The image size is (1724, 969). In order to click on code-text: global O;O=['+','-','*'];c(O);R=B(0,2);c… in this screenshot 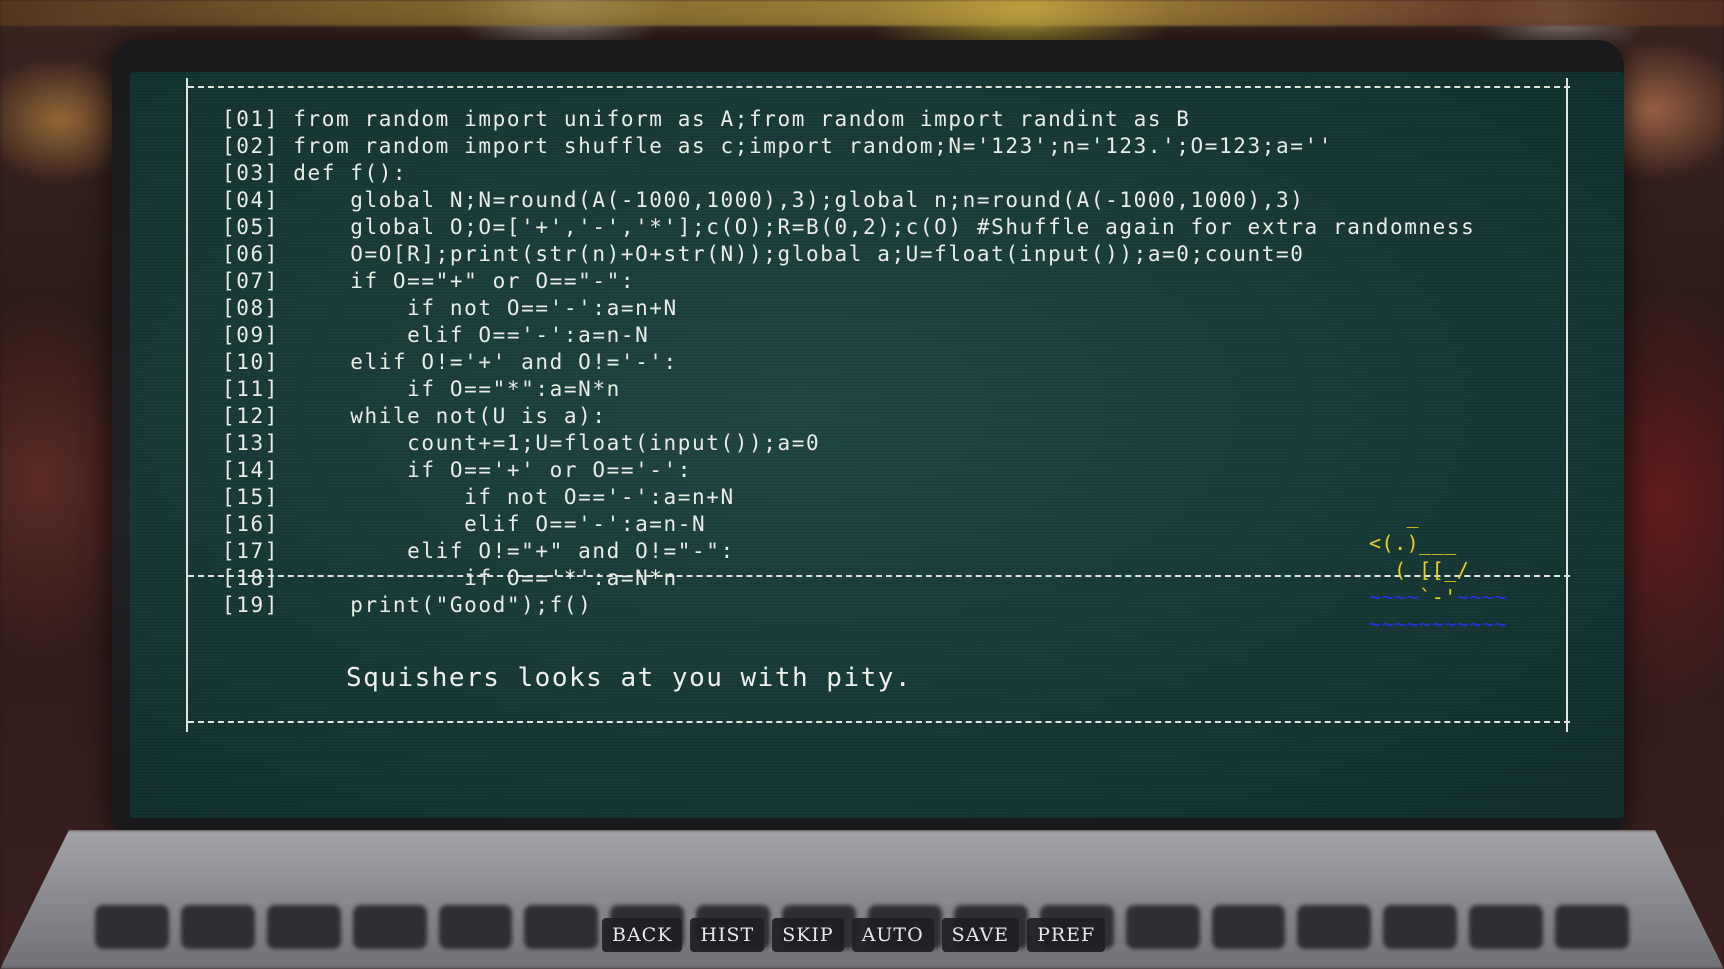, I will do `click(884, 227)`.